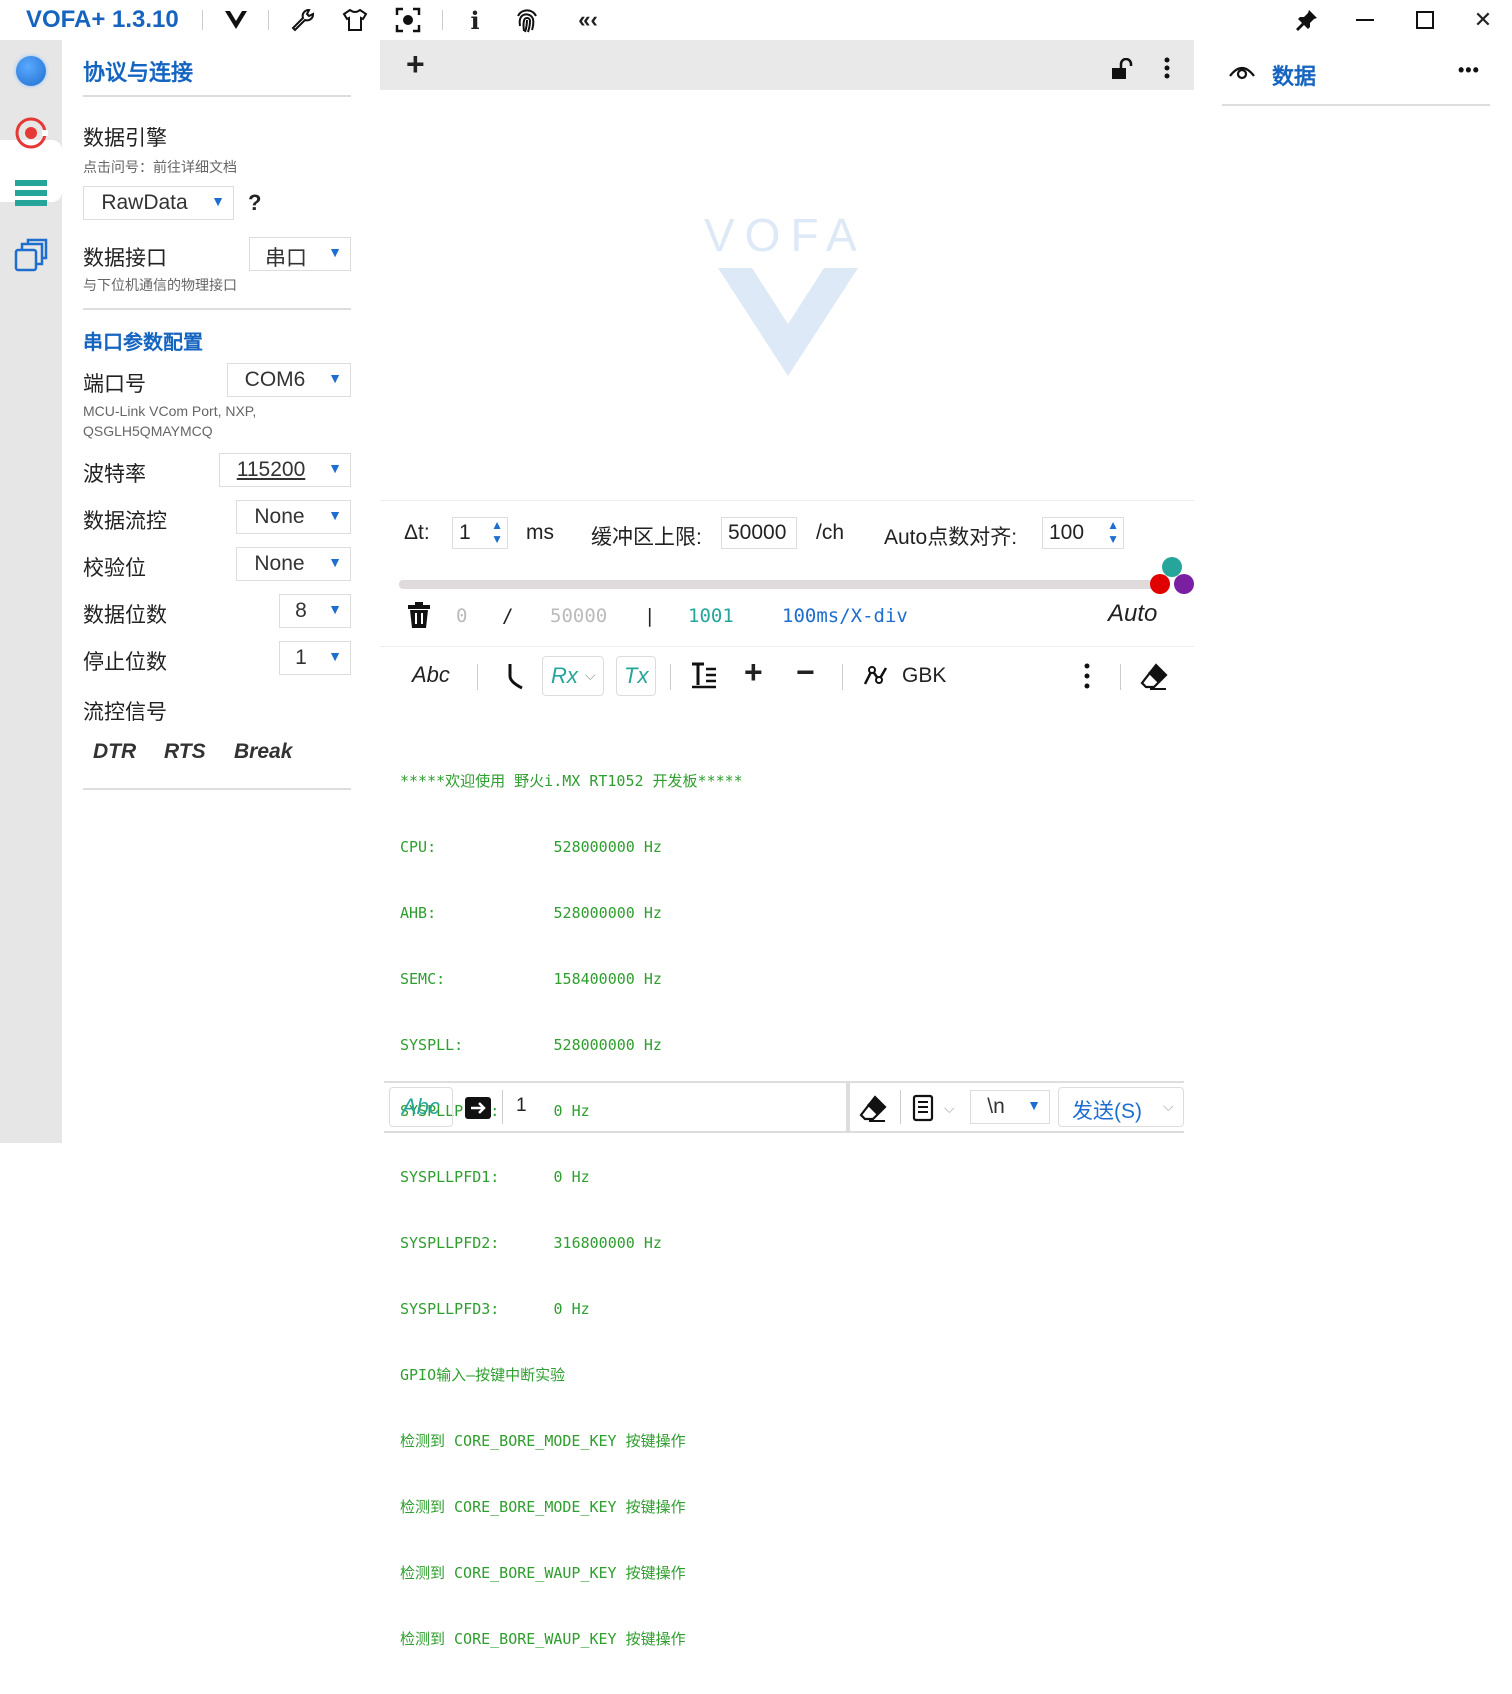 The width and height of the screenshot is (1512, 1694). I want to click on zoom-out-button: −, so click(805, 672).